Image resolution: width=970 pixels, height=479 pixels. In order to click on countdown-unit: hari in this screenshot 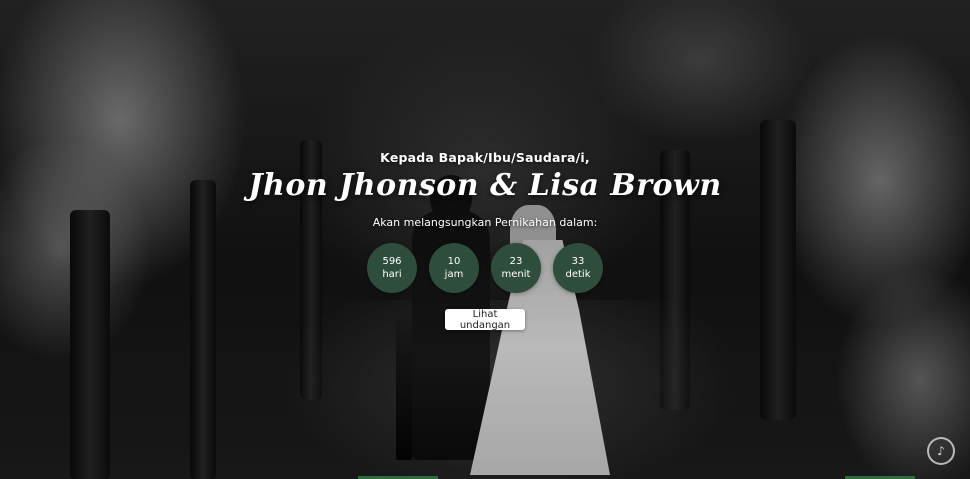, I will do `click(392, 274)`.